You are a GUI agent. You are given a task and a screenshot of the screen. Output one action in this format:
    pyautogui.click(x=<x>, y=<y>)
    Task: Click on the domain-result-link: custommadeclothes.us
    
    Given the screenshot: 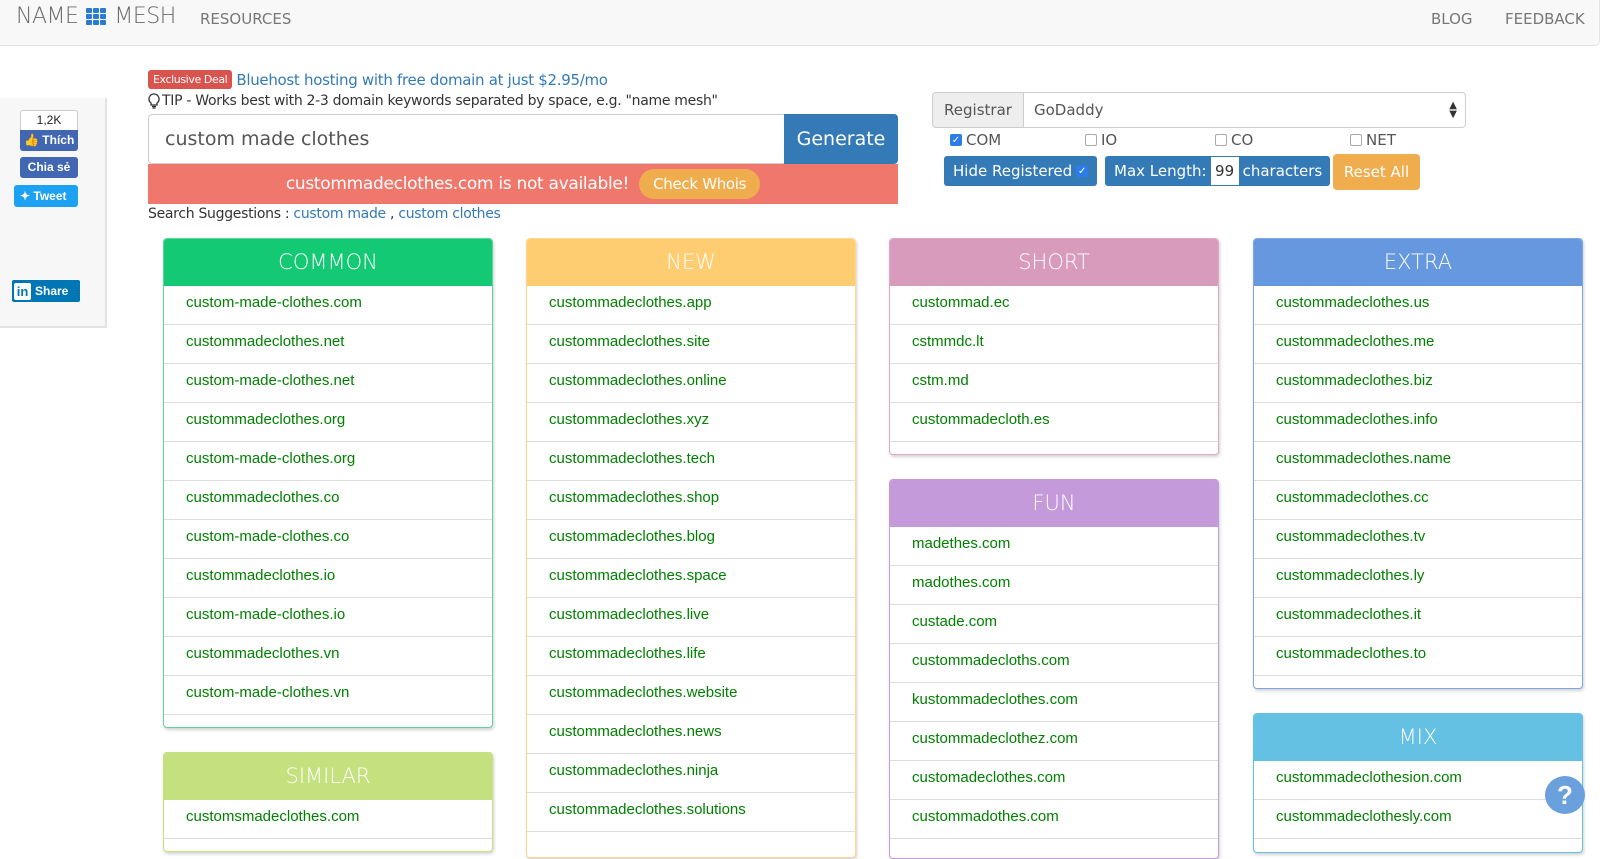 What is the action you would take?
    pyautogui.click(x=1418, y=305)
    